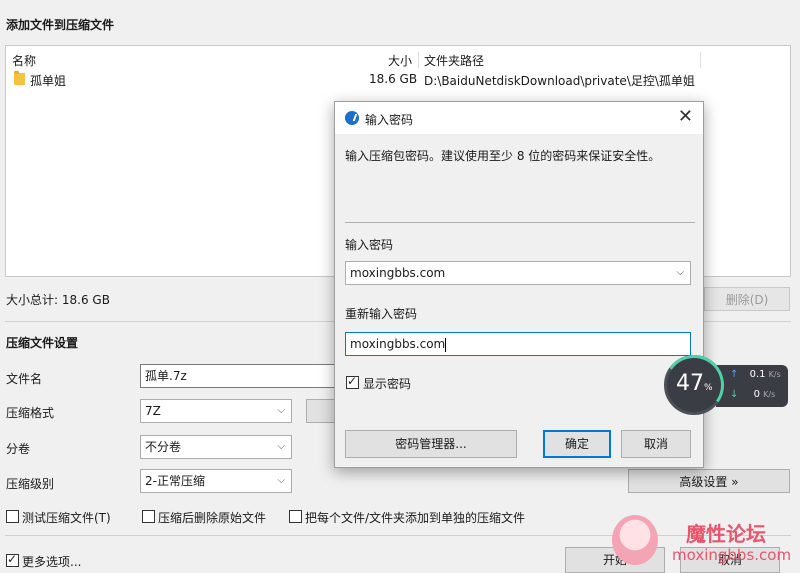 The height and width of the screenshot is (573, 800). What do you see at coordinates (520, 222) in the screenshot?
I see `dialog-divider` at bounding box center [520, 222].